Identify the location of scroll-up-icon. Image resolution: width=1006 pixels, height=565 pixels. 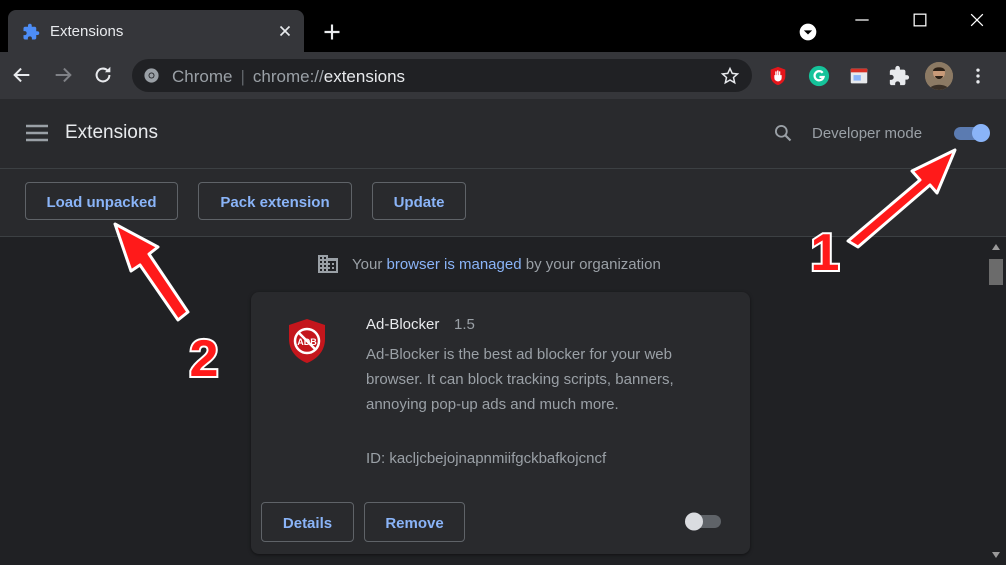
(996, 247).